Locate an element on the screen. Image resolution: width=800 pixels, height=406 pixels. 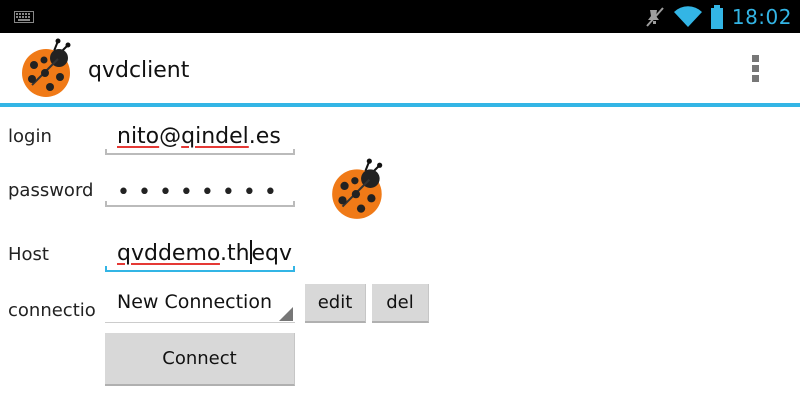
mute-icon is located at coordinates (655, 16).